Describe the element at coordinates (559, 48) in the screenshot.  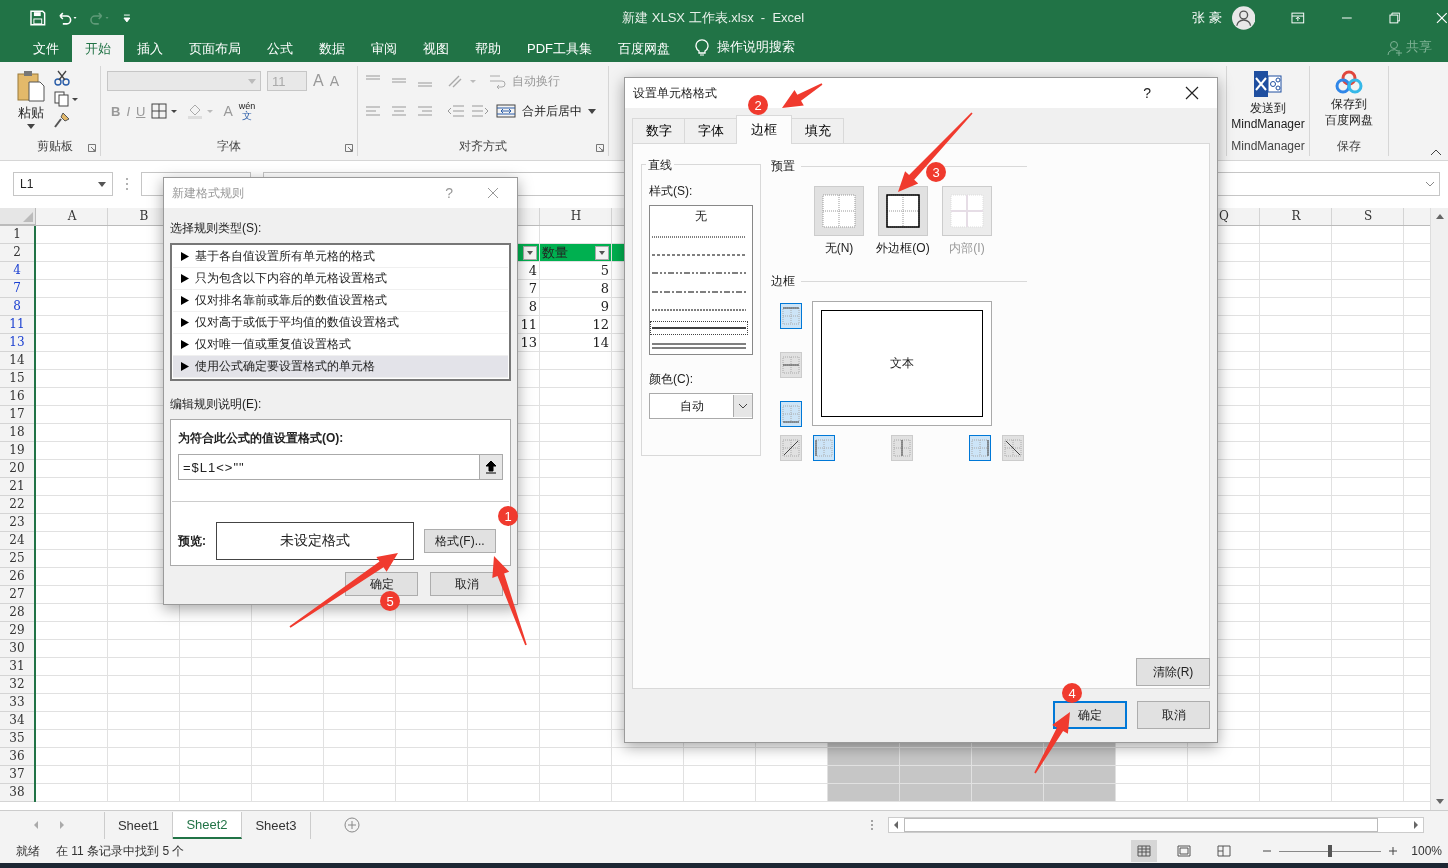
I see `ribbon-tab: PDF工具集` at that location.